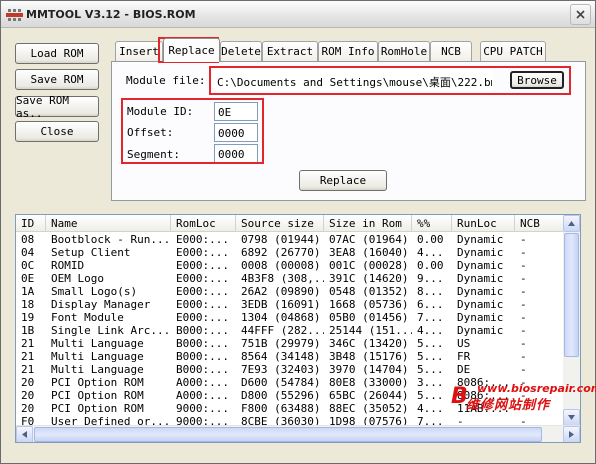 This screenshot has height=464, width=596. I want to click on arrow-down-icon, so click(571, 417).